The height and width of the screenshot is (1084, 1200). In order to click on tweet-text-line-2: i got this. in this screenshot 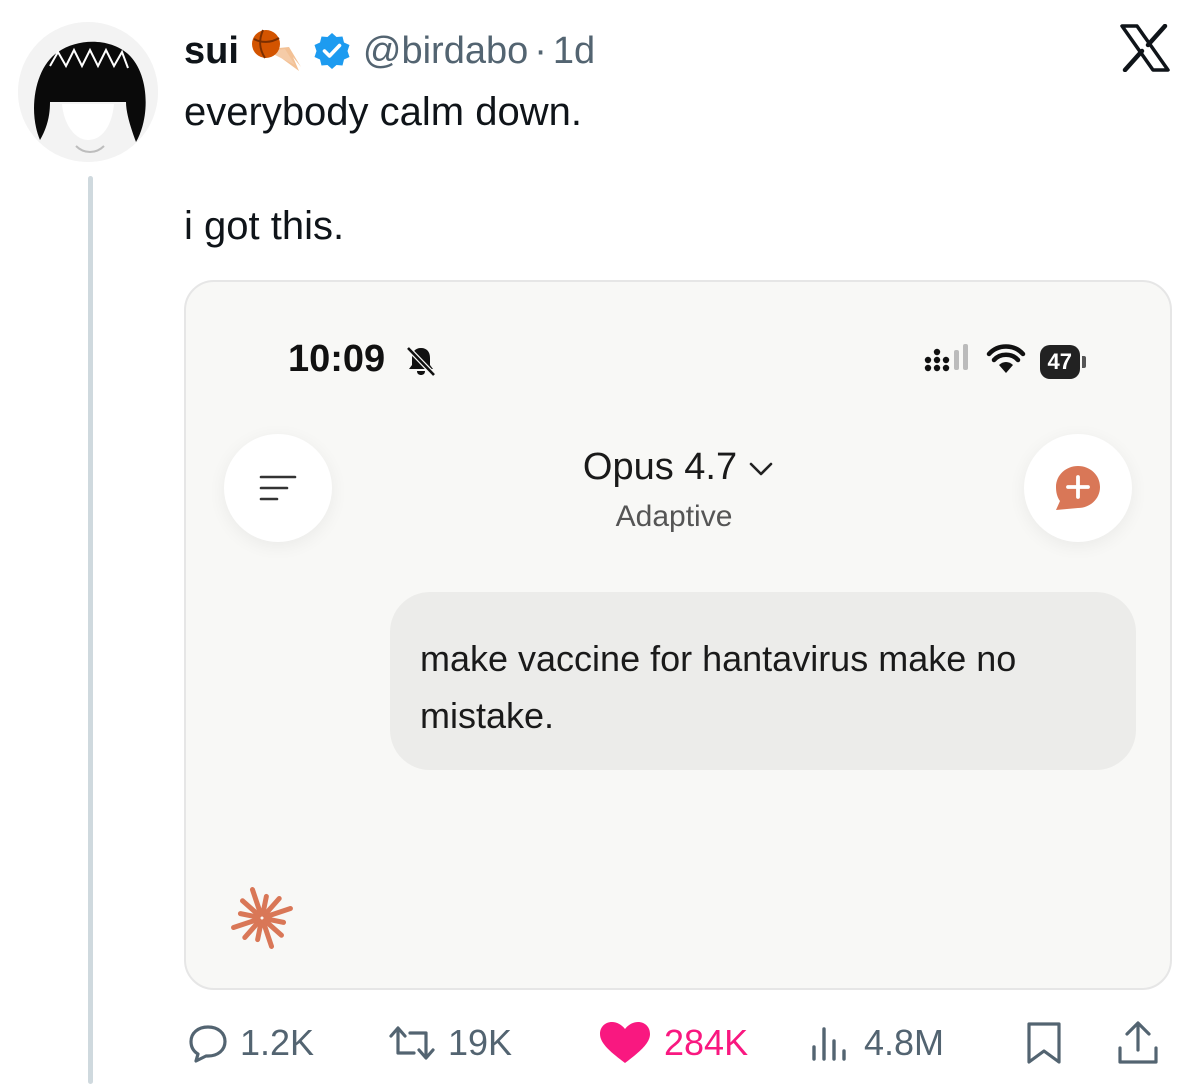, I will do `click(264, 226)`.